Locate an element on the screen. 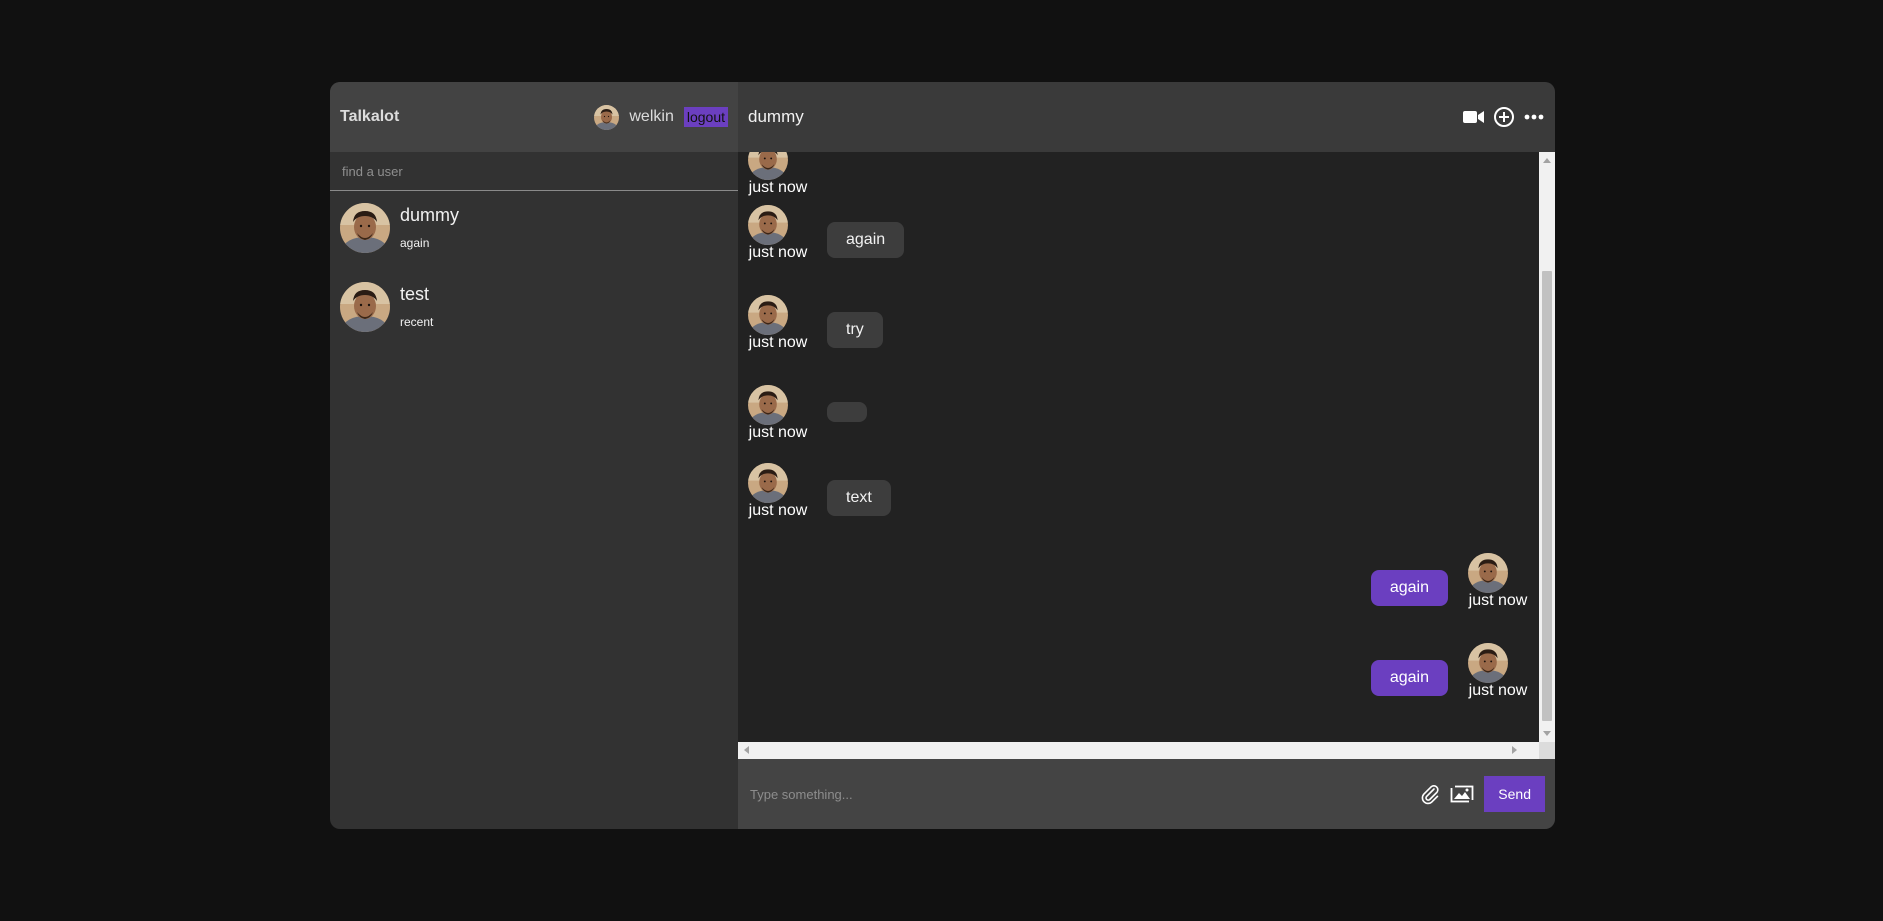 This screenshot has height=921, width=1883. attachment-icon is located at coordinates (1430, 794).